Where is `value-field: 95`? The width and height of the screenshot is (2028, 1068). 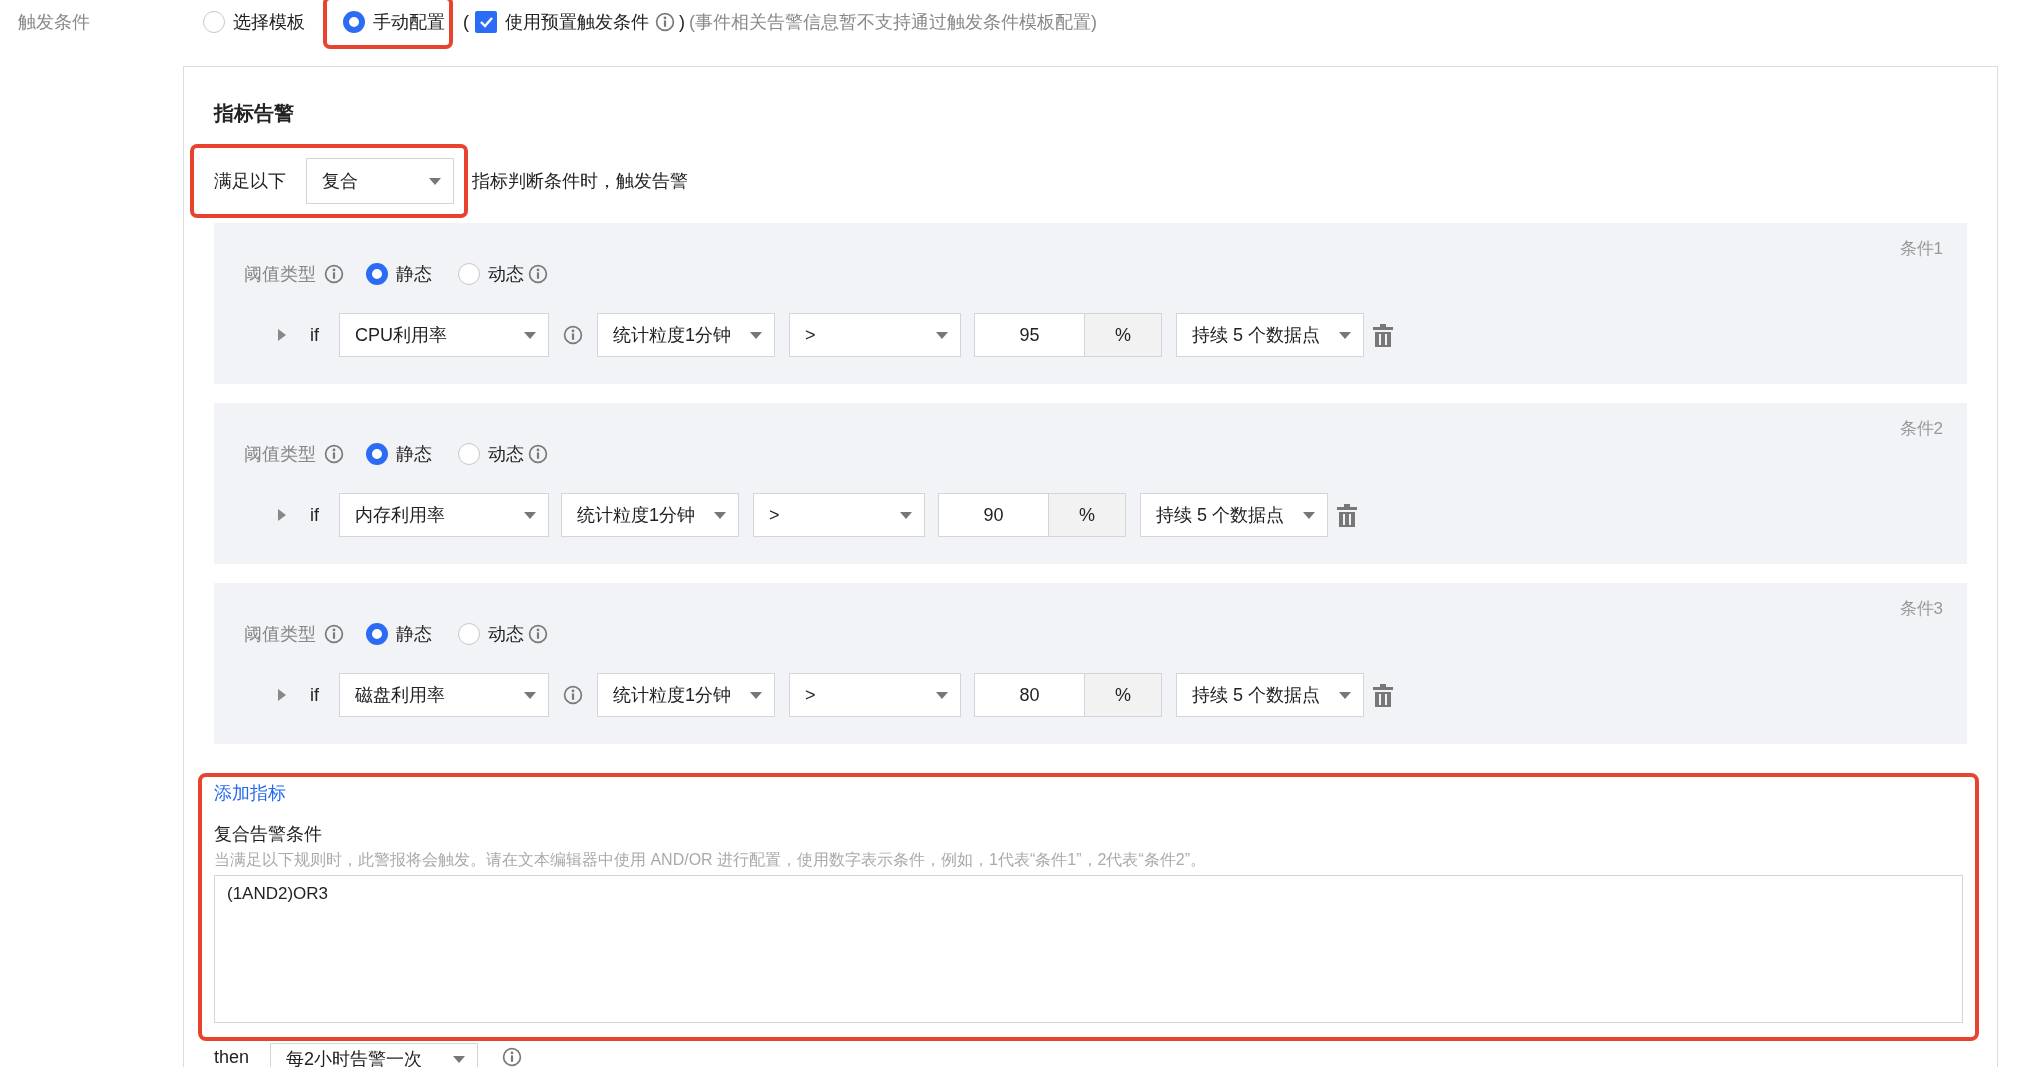 value-field: 95 is located at coordinates (1029, 335).